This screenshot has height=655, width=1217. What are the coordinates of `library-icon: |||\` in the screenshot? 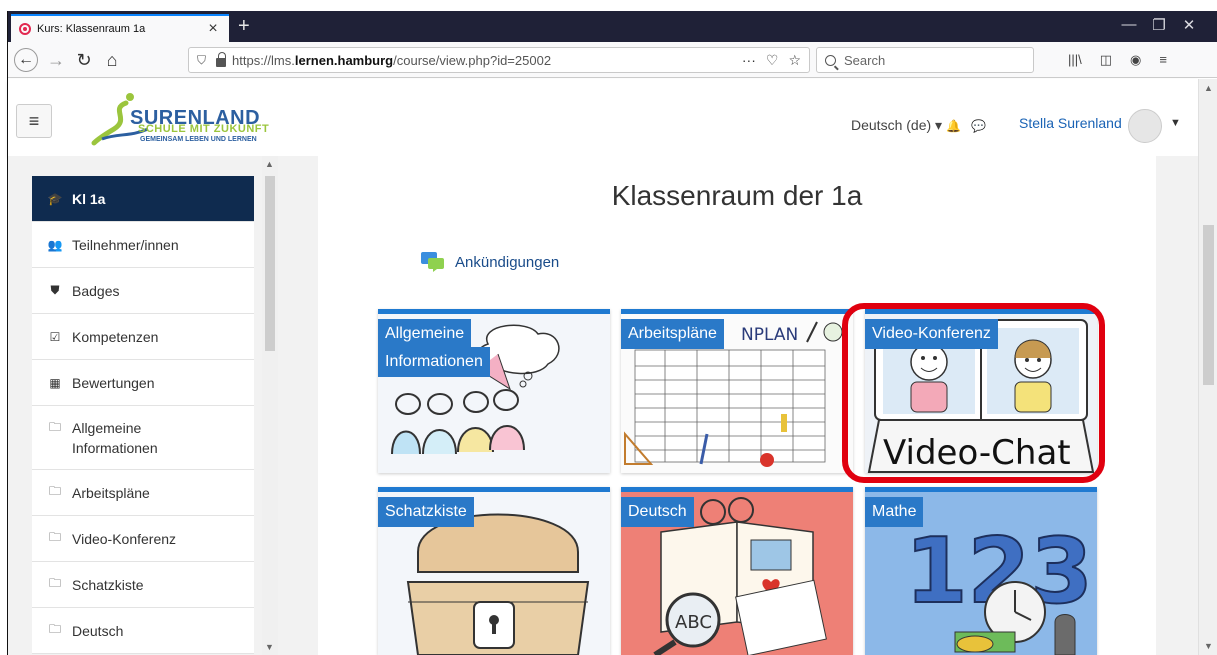 It's located at (1075, 60).